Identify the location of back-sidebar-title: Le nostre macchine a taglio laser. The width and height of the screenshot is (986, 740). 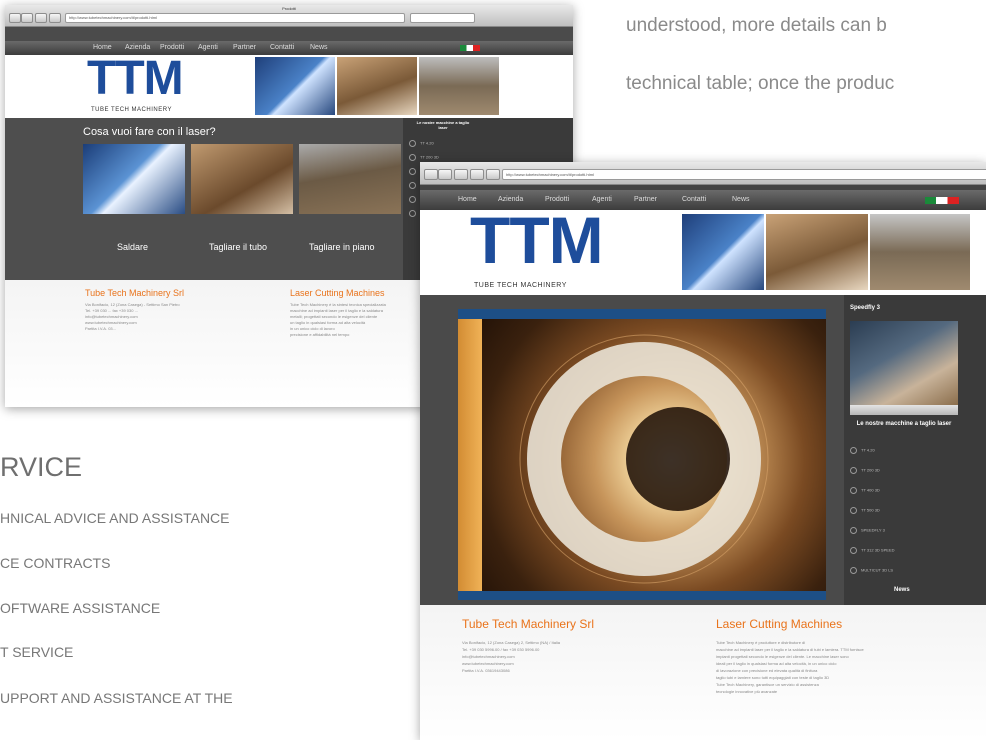
(443, 125).